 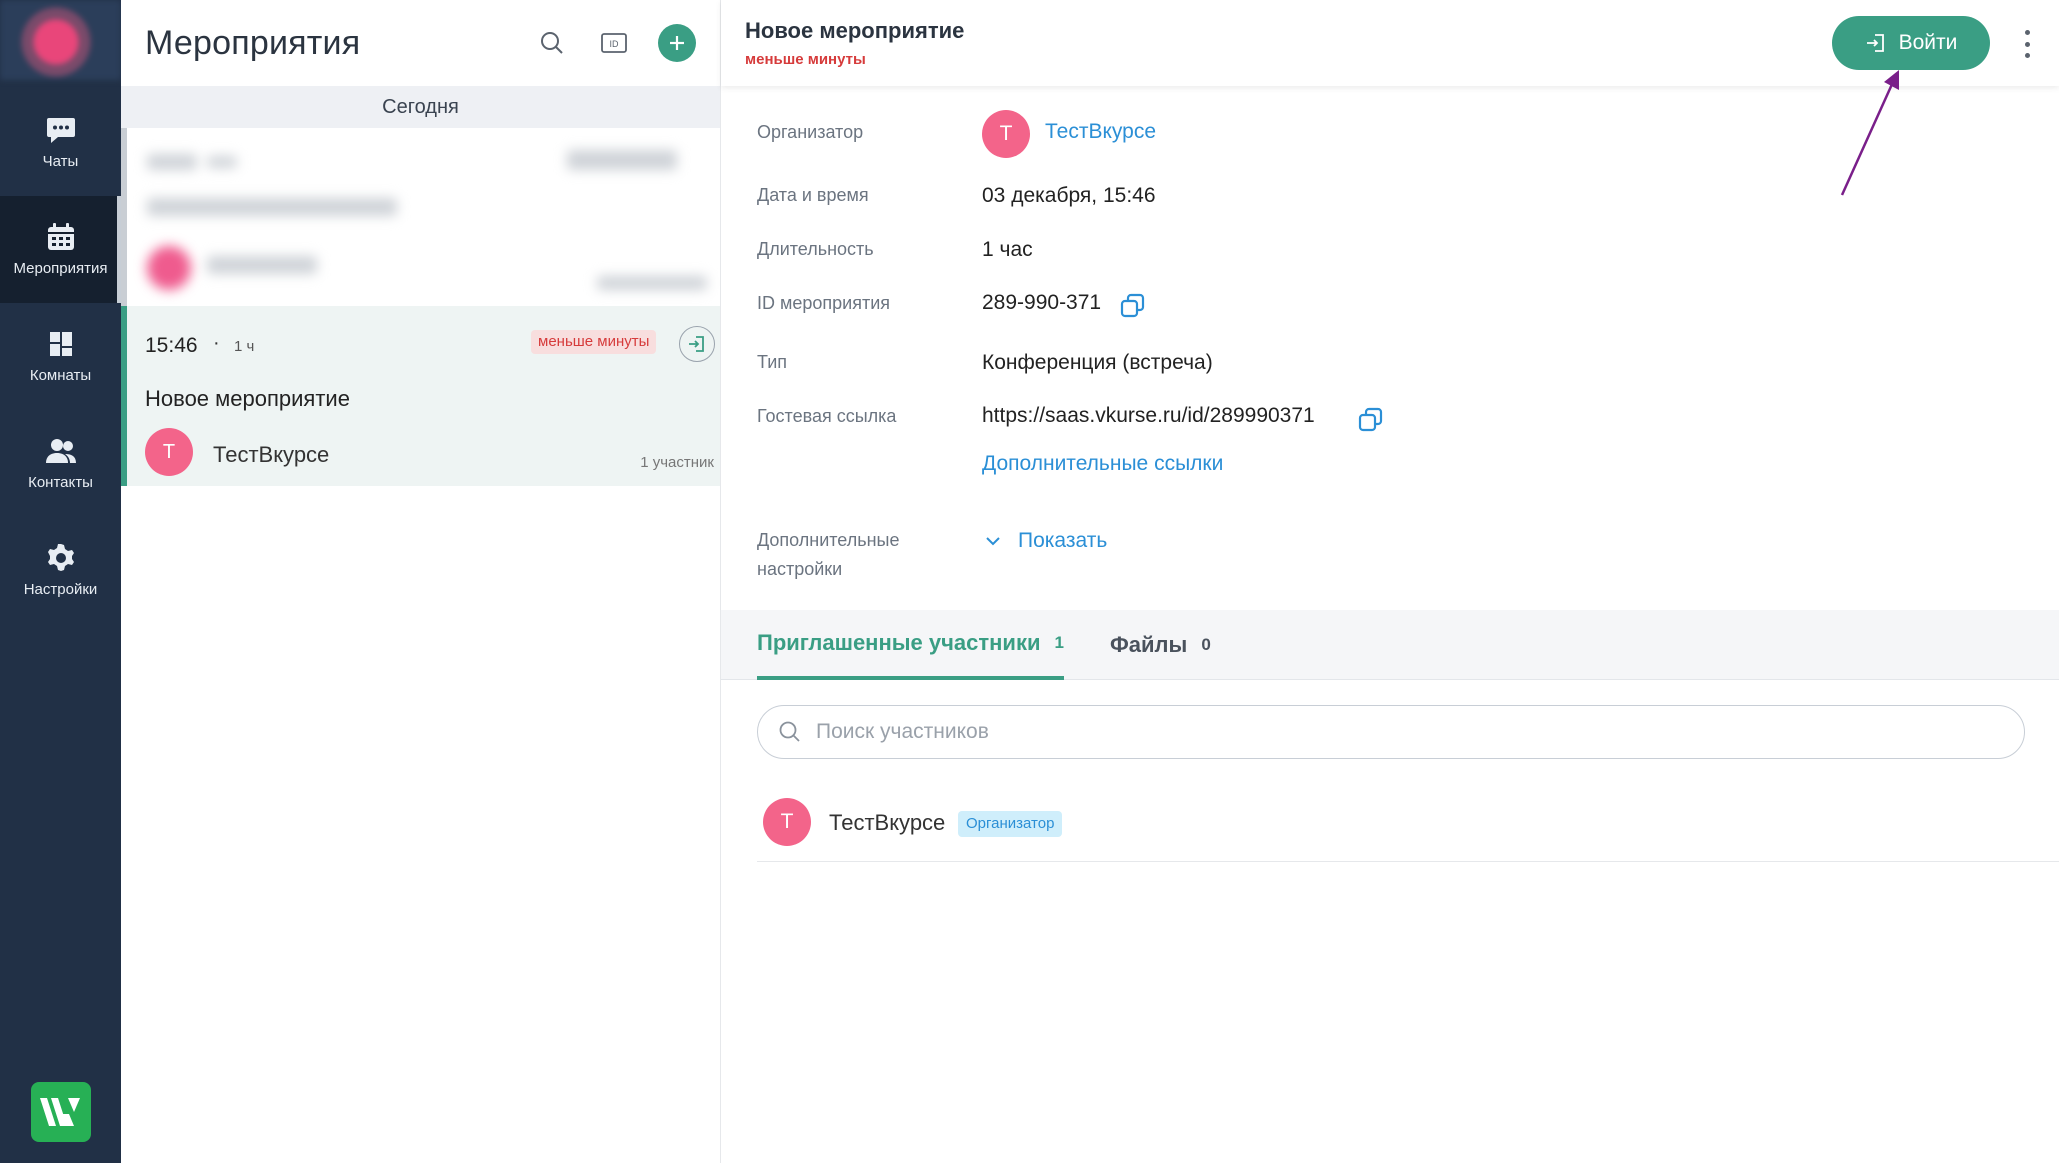 I want to click on datetime-value: 03 декабря, 15:46, so click(x=1069, y=195).